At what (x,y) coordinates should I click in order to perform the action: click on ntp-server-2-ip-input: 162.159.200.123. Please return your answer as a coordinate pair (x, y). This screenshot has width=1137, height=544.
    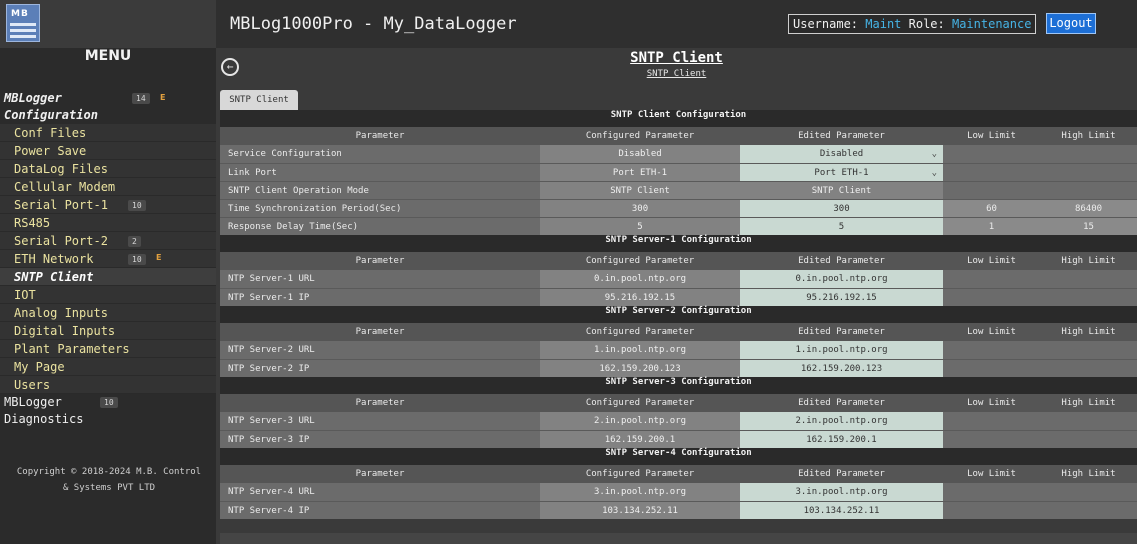
    Looking at the image, I should click on (841, 368).